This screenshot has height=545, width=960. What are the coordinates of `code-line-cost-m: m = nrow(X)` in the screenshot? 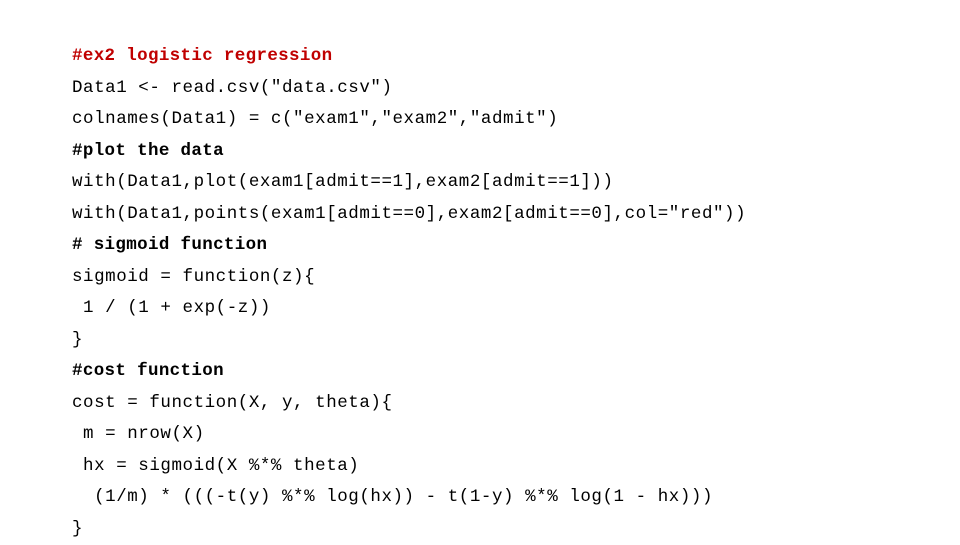 It's located at (502, 435).